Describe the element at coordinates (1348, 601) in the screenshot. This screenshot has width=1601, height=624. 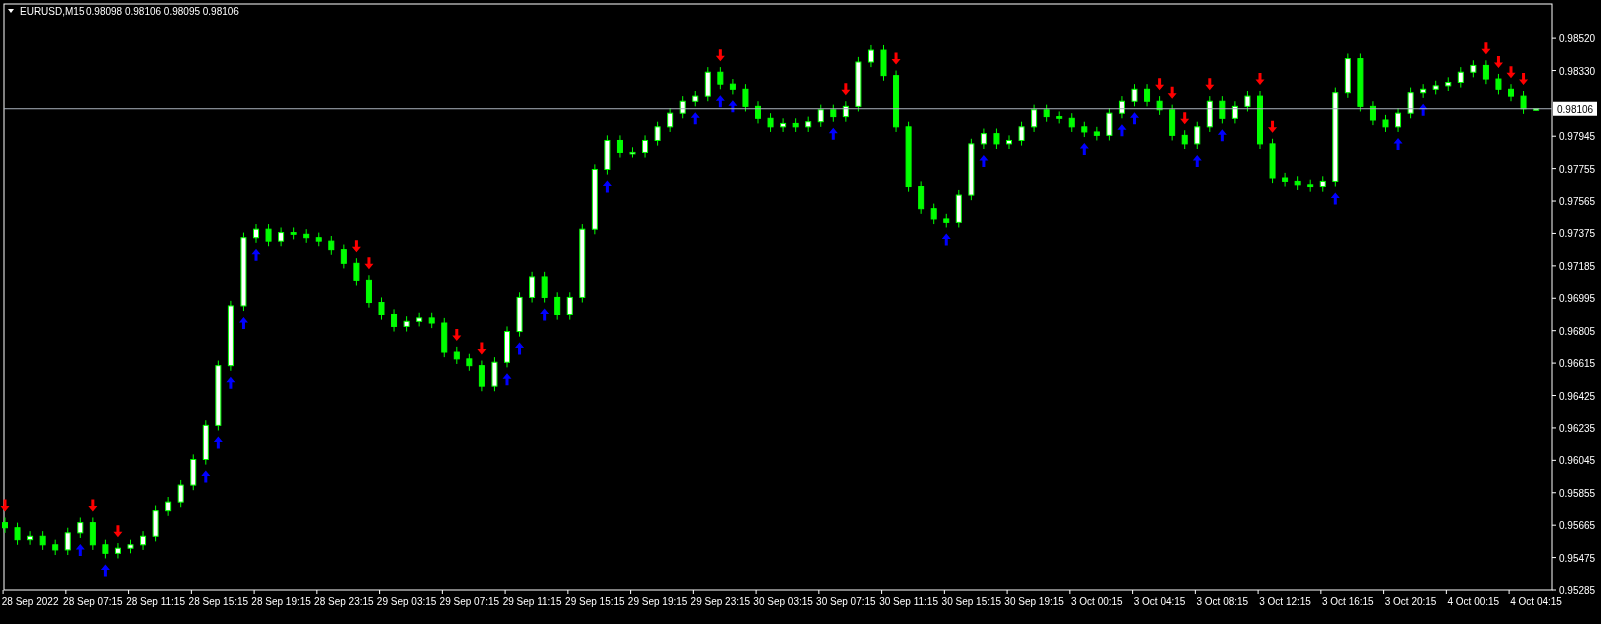
I see `time-label: 3 Oct 16:15` at that location.